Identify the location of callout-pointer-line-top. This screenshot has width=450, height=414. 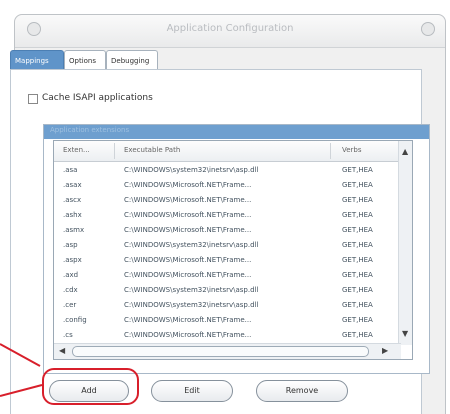
(20, 355).